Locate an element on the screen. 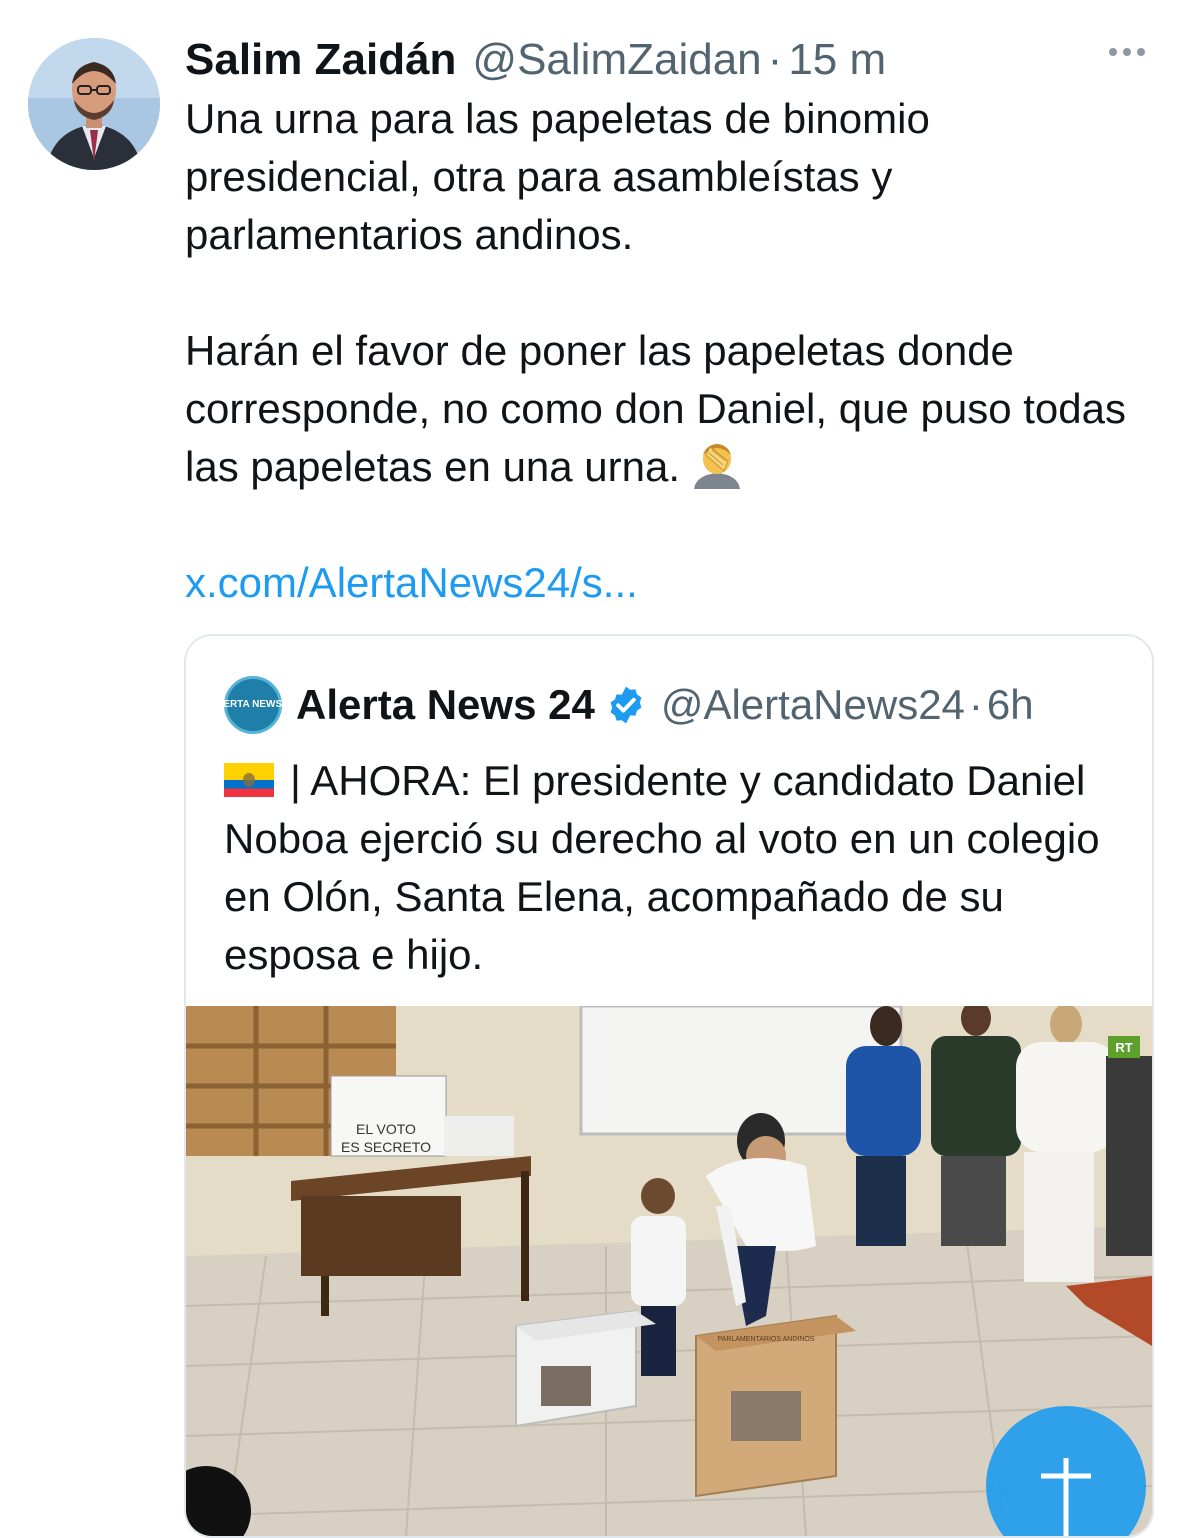  quoted-tweet-timestamp: 6h is located at coordinates (1010, 705).